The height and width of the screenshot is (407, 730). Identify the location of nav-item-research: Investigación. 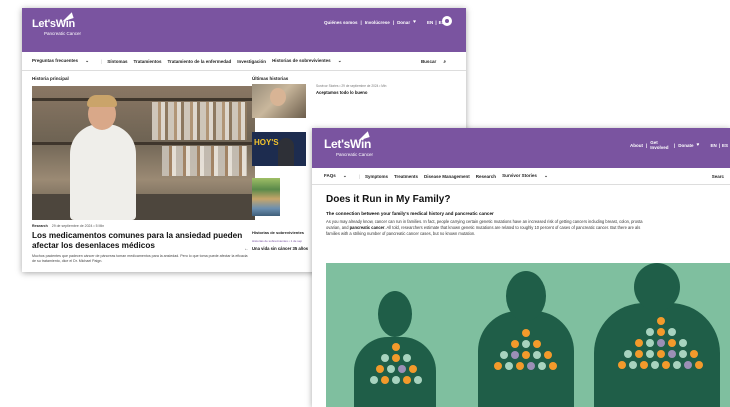
(251, 61).